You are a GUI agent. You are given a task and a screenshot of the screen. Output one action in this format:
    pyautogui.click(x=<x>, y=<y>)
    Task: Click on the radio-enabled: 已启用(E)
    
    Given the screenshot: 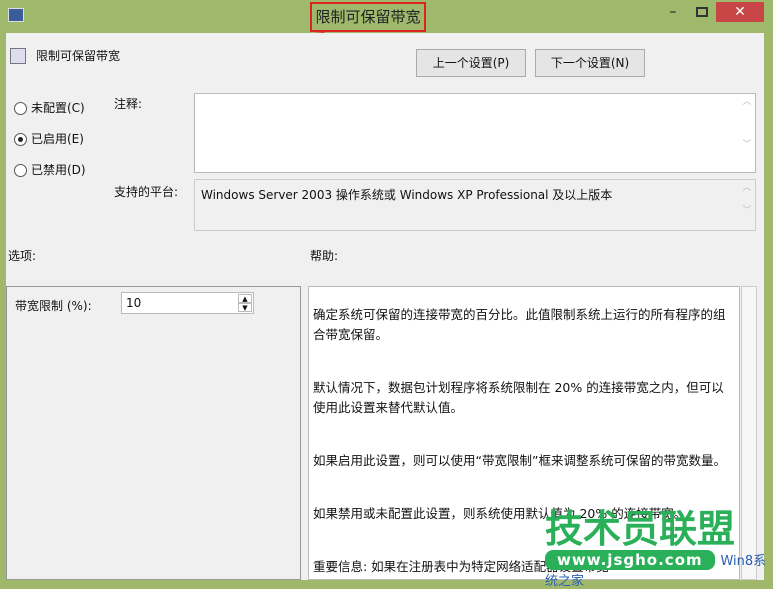 What is the action you would take?
    pyautogui.click(x=49, y=138)
    